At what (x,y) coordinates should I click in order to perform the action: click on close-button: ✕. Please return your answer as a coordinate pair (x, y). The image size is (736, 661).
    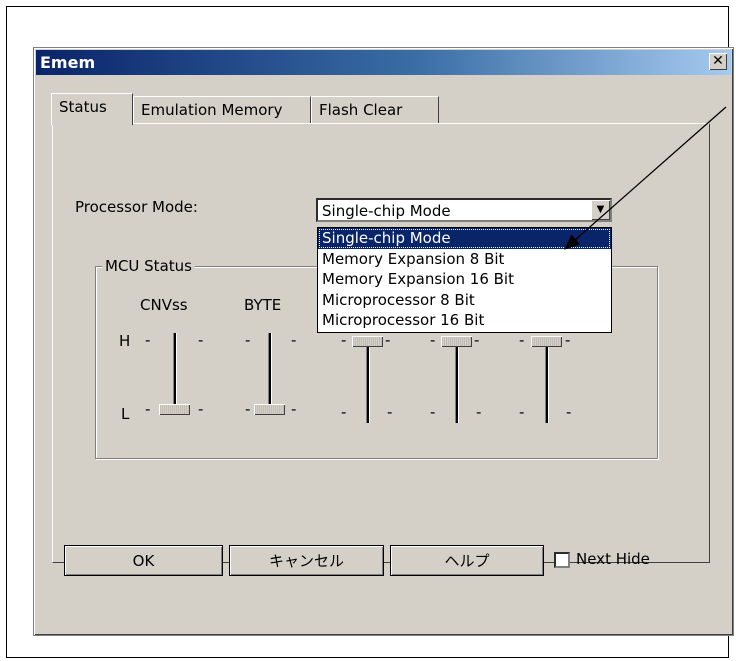
    Looking at the image, I should click on (718, 61).